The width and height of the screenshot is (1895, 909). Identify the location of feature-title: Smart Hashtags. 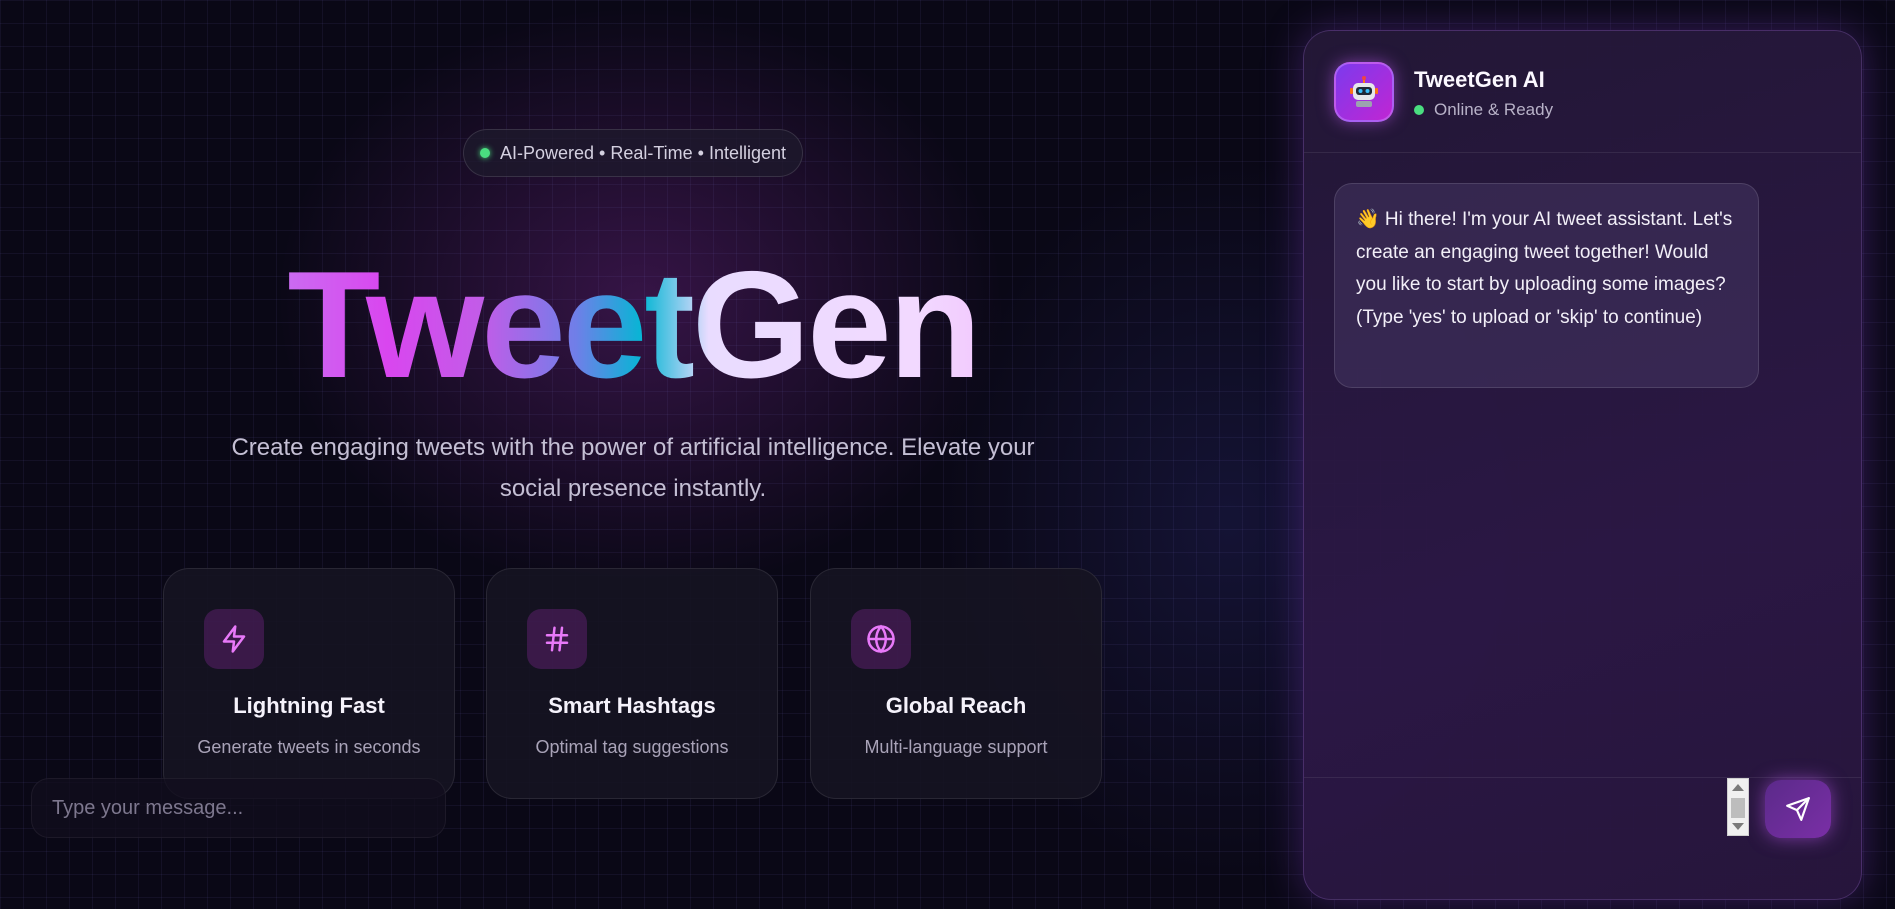
(632, 705).